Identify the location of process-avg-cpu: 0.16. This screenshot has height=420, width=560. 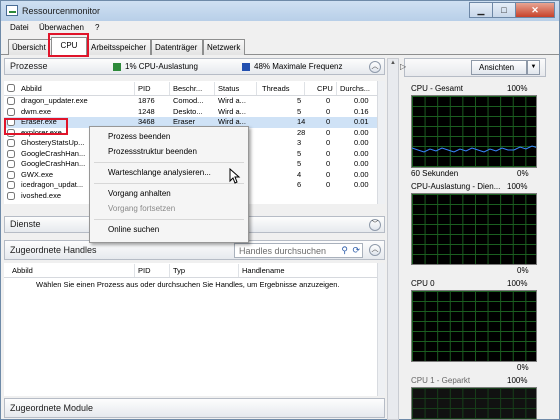
(361, 111).